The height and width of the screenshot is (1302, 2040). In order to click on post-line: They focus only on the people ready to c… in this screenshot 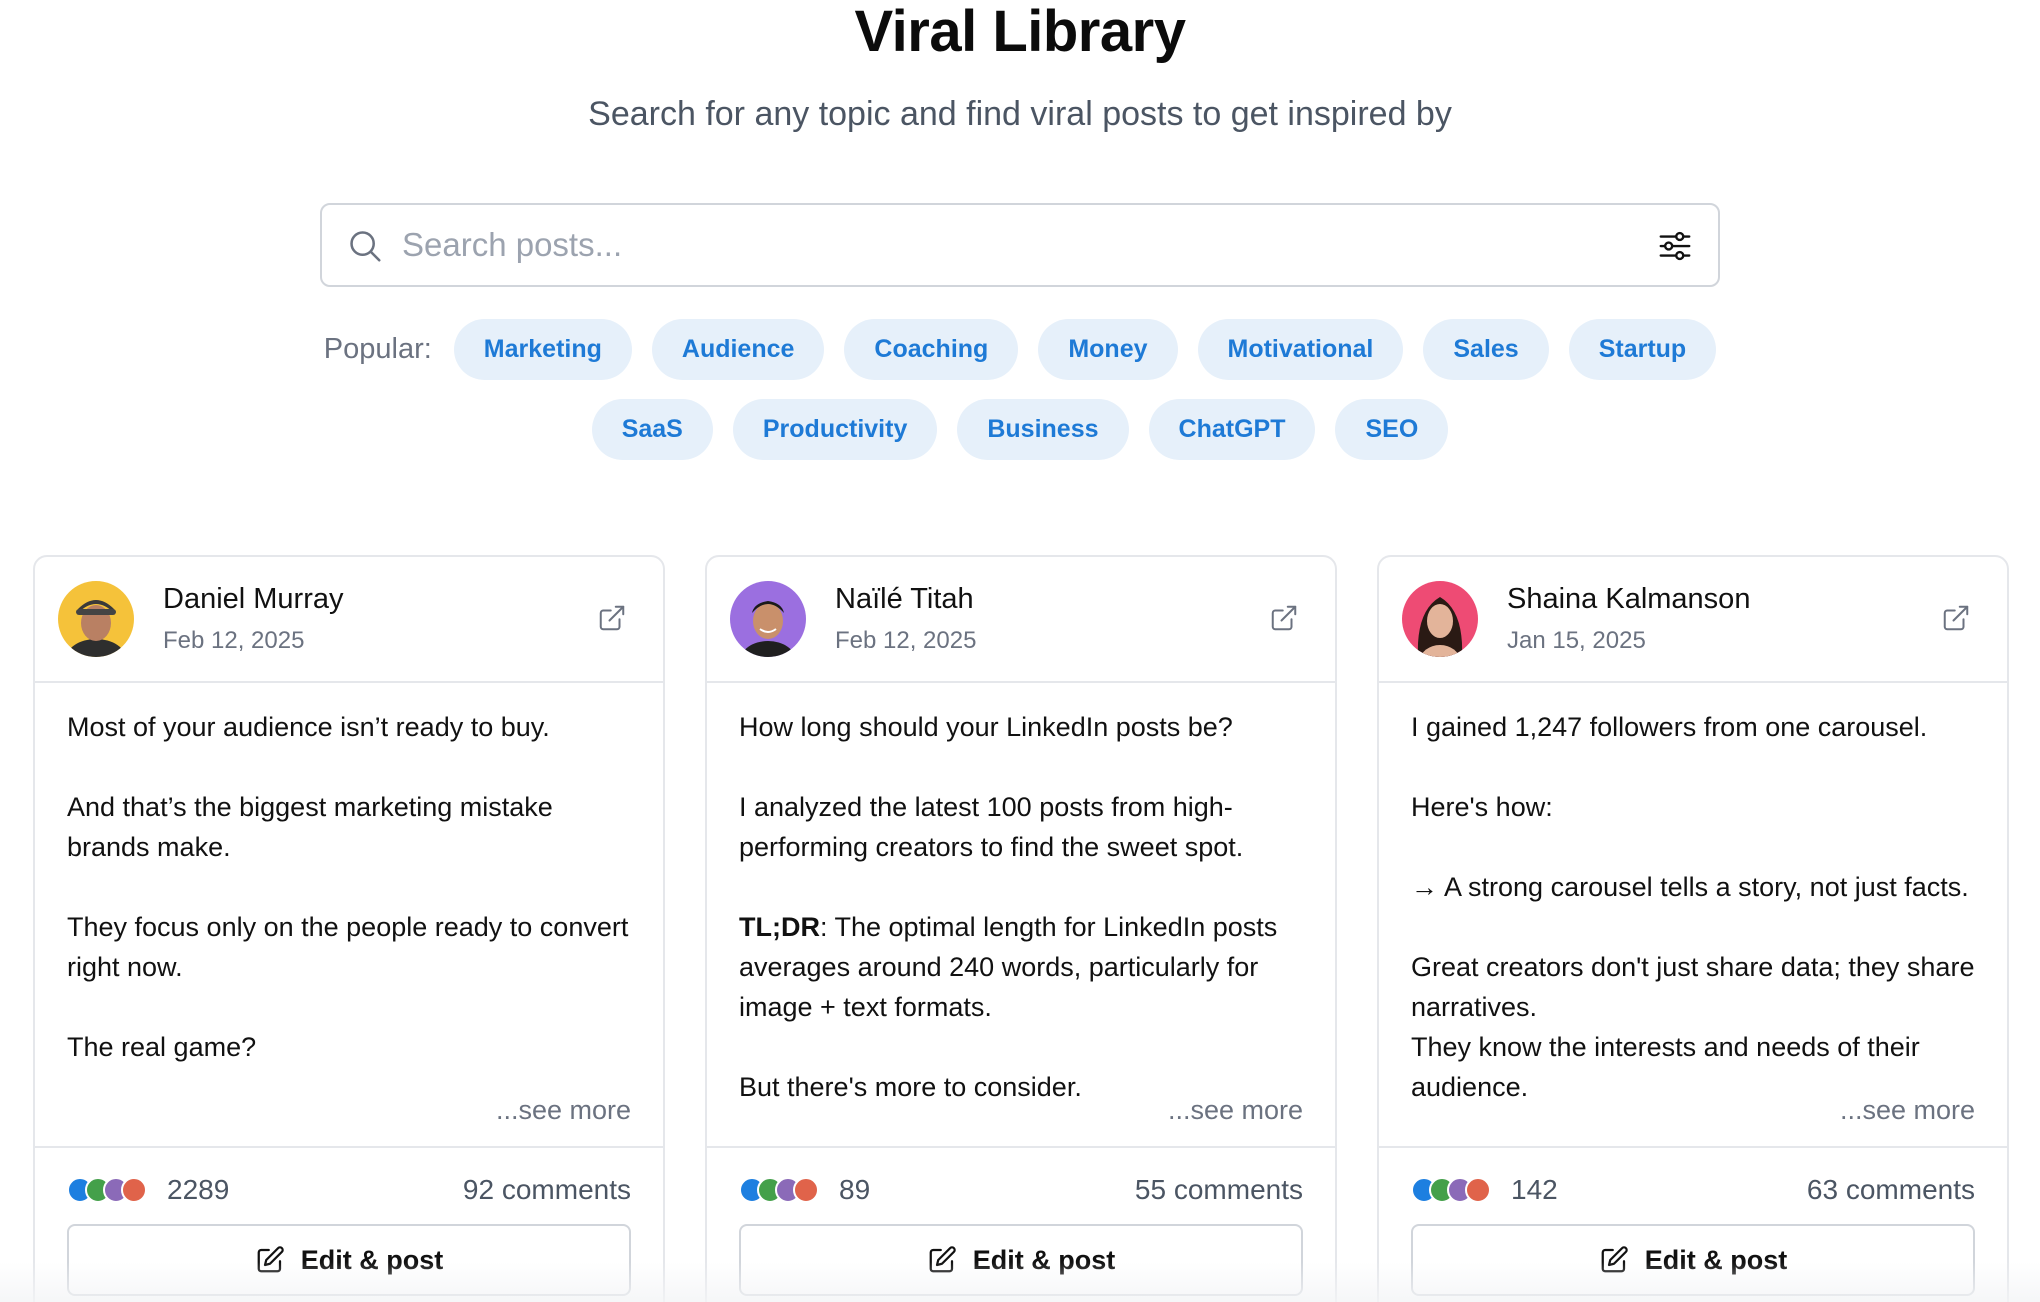, I will do `click(348, 947)`.